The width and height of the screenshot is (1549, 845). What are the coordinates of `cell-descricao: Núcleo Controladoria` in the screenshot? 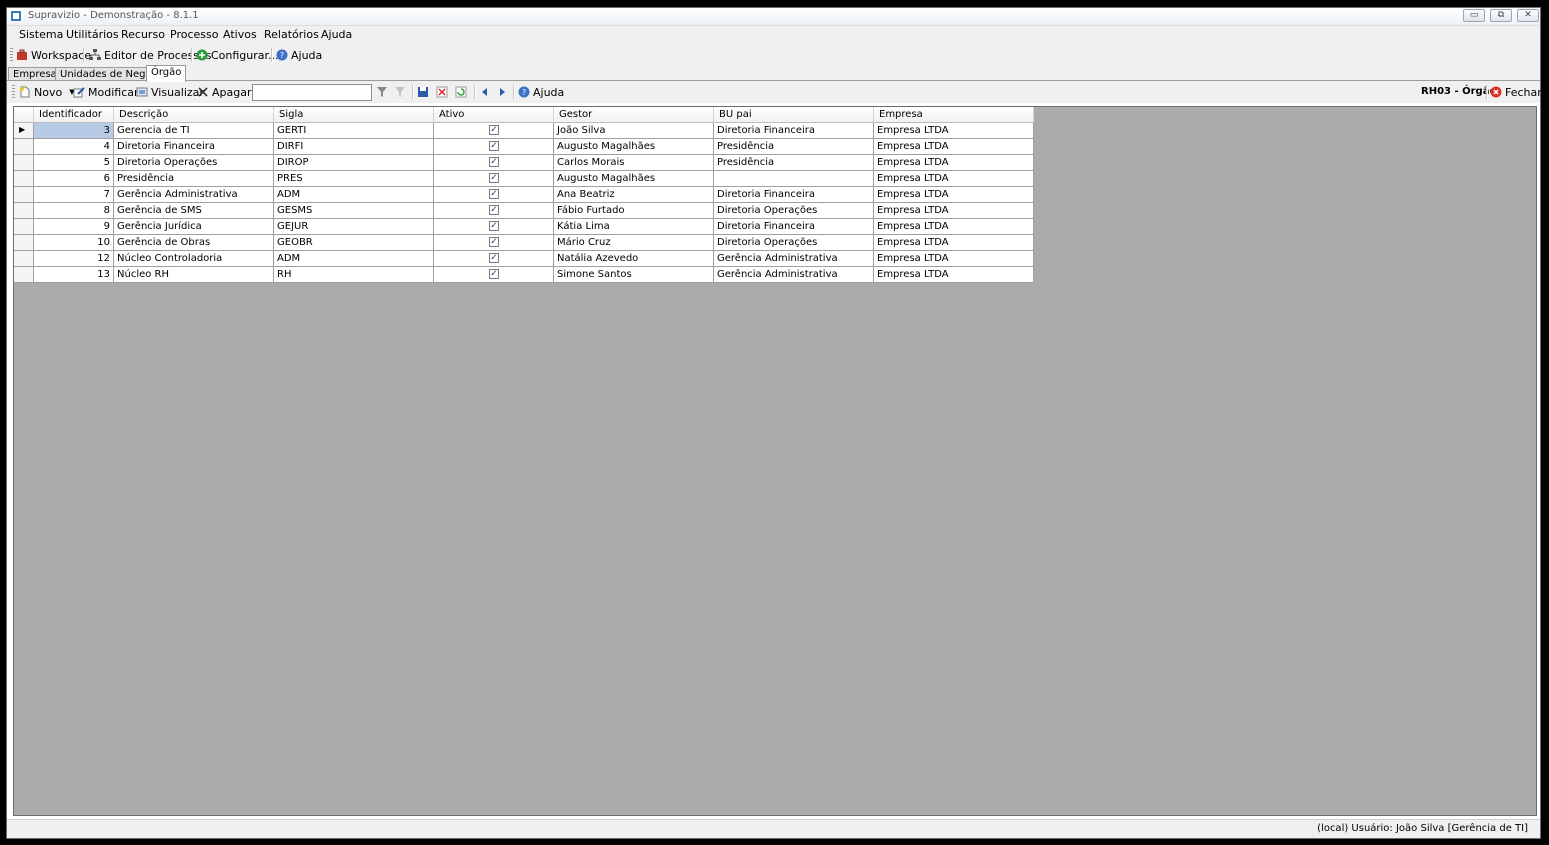 It's located at (194, 258).